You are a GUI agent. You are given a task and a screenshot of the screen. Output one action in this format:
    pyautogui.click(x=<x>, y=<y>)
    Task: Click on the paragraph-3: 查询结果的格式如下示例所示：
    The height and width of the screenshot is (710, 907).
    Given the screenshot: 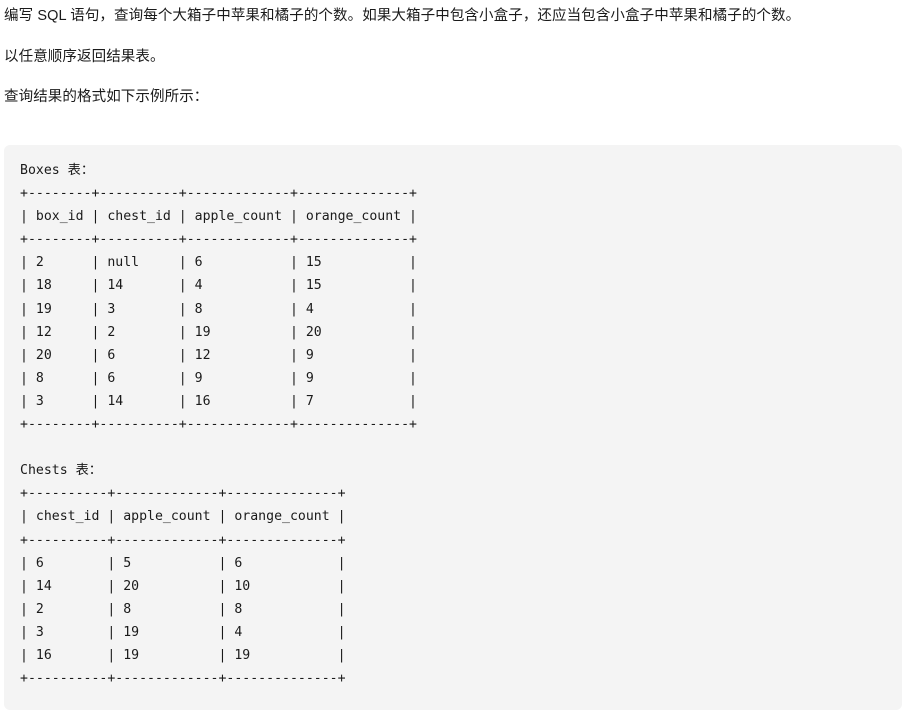 What is the action you would take?
    pyautogui.click(x=106, y=97)
    